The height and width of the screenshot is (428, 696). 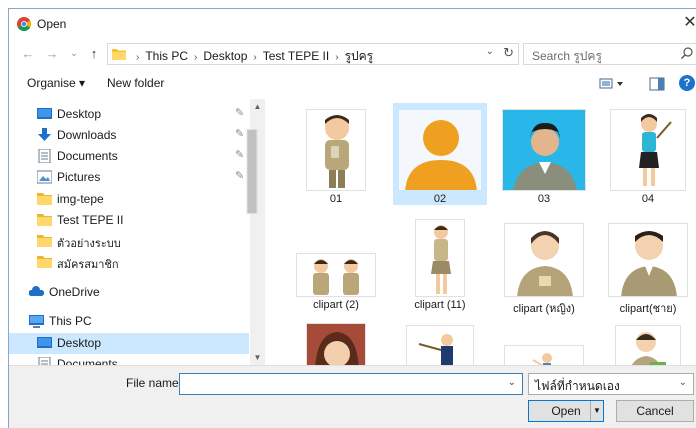 I want to click on file-item-03: 03, so click(x=544, y=154).